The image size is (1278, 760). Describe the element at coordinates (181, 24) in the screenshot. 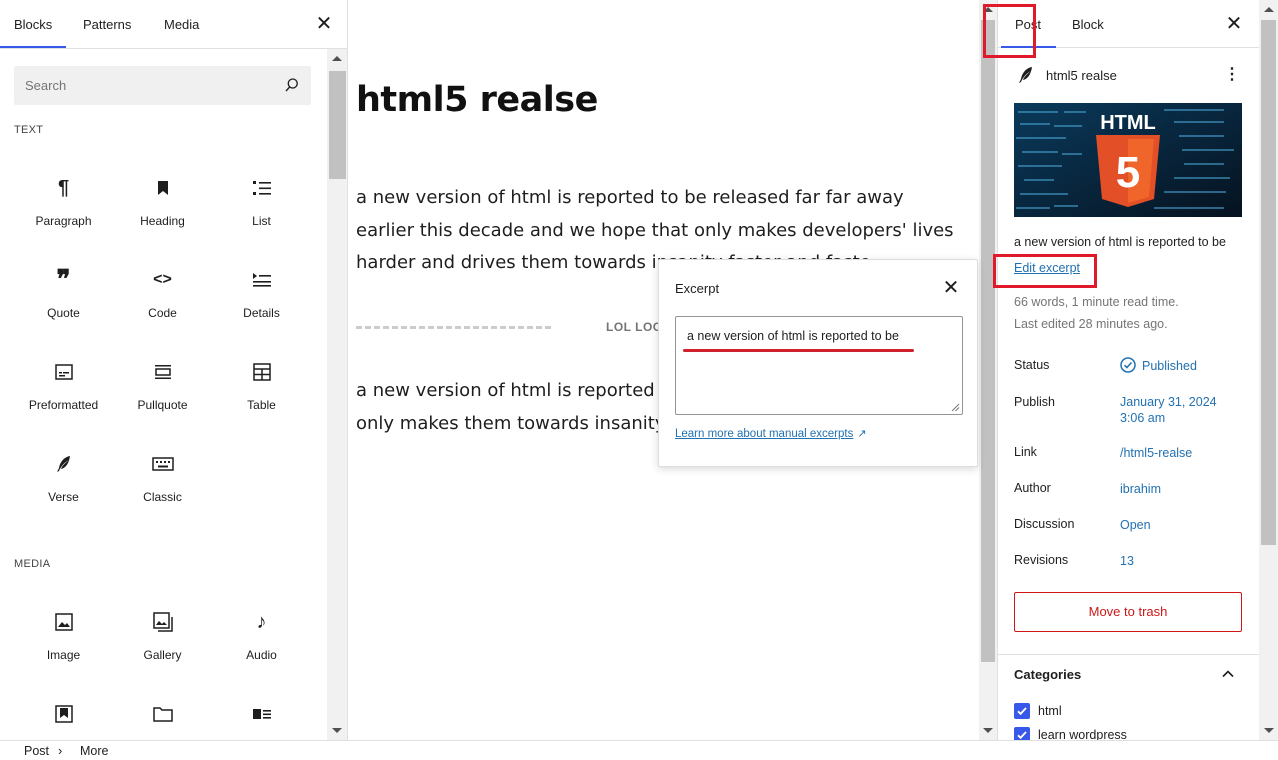

I see `tab-media: Media` at that location.